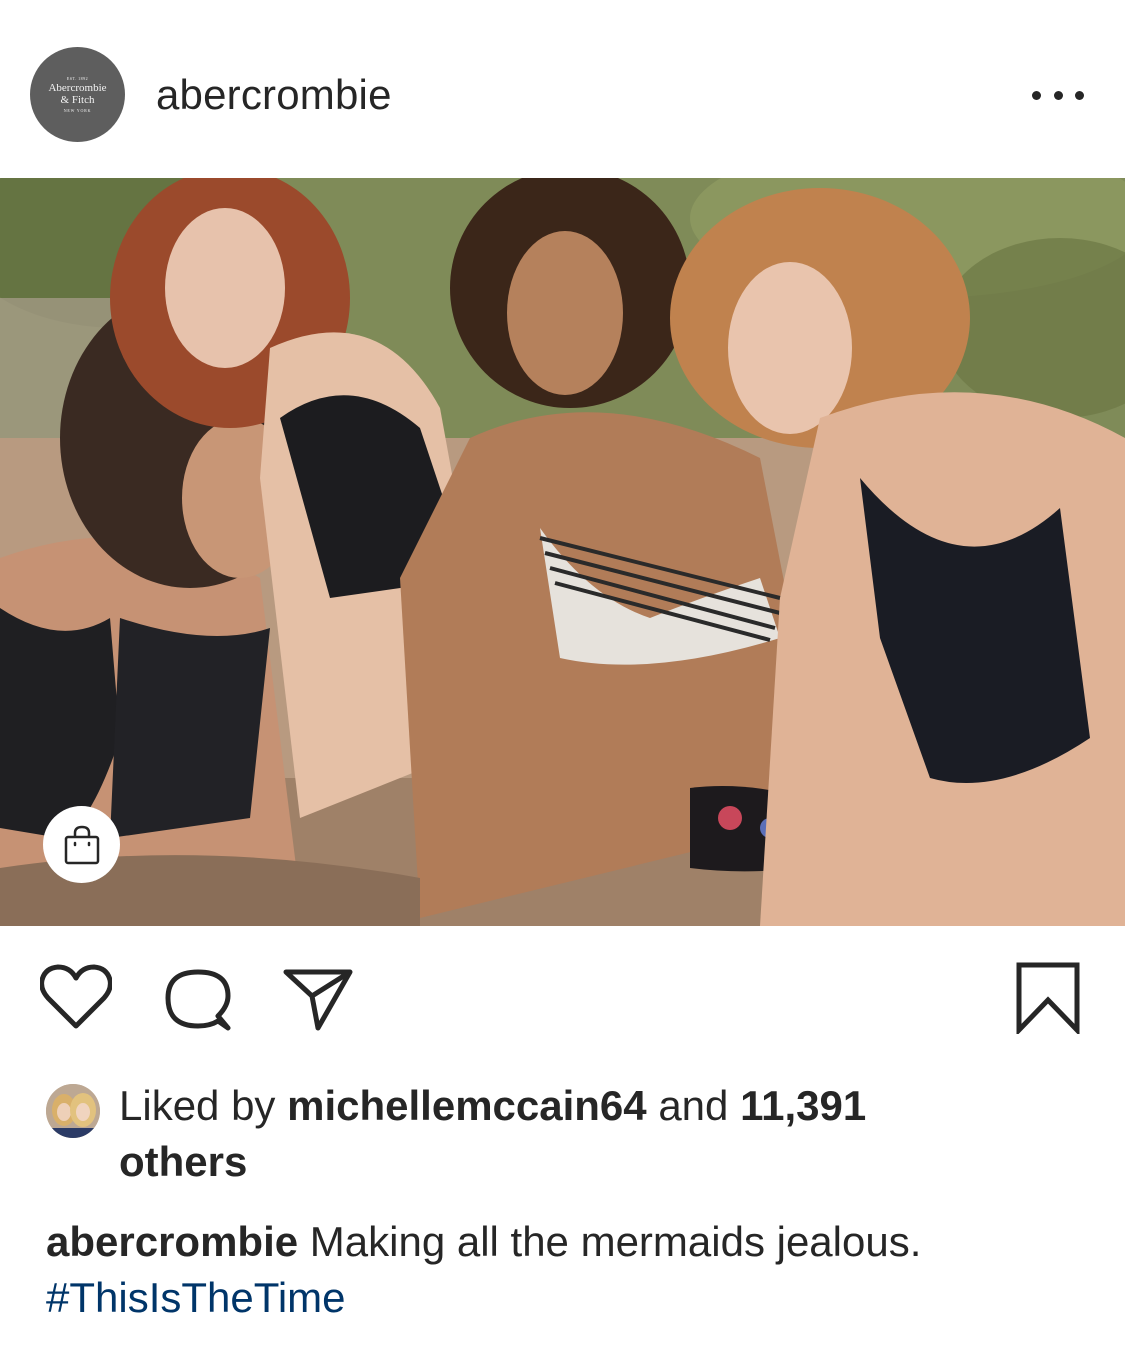  I want to click on post-username: abercrombie, so click(274, 95).